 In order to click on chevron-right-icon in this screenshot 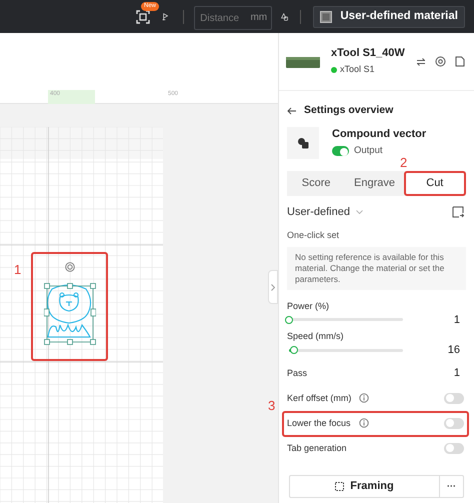, I will do `click(273, 287)`.